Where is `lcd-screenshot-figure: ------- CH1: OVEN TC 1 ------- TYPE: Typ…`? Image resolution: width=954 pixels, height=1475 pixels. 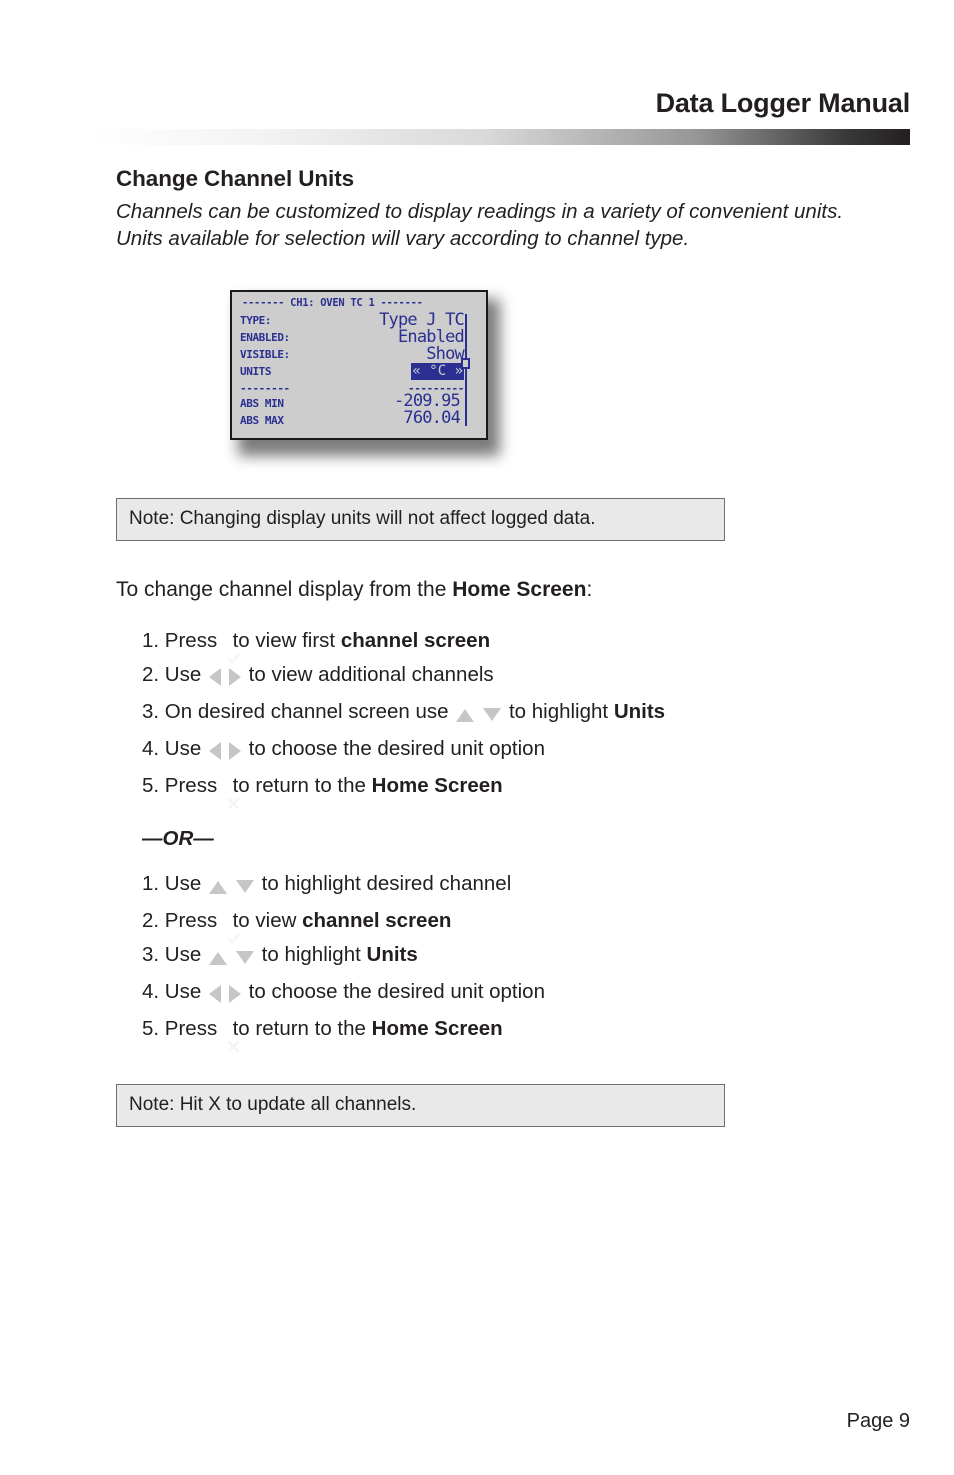 lcd-screenshot-figure: ------- CH1: OVEN TC 1 ------- TYPE: Typ… is located at coordinates (365, 373).